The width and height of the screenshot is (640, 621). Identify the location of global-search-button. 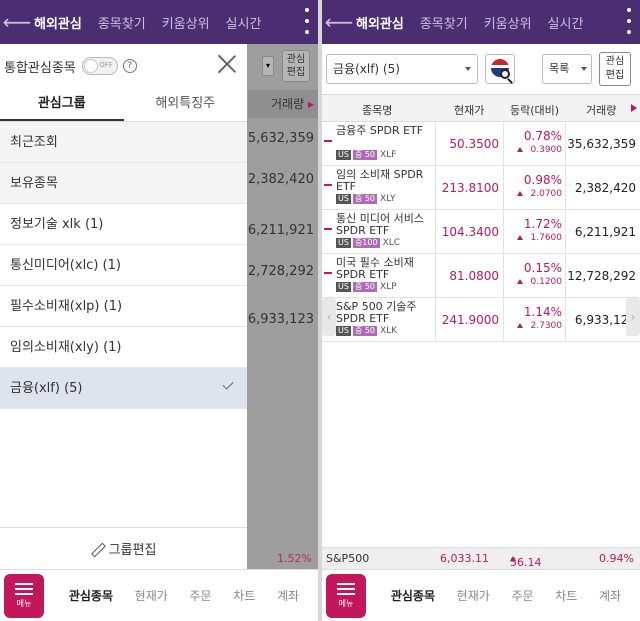
(500, 69).